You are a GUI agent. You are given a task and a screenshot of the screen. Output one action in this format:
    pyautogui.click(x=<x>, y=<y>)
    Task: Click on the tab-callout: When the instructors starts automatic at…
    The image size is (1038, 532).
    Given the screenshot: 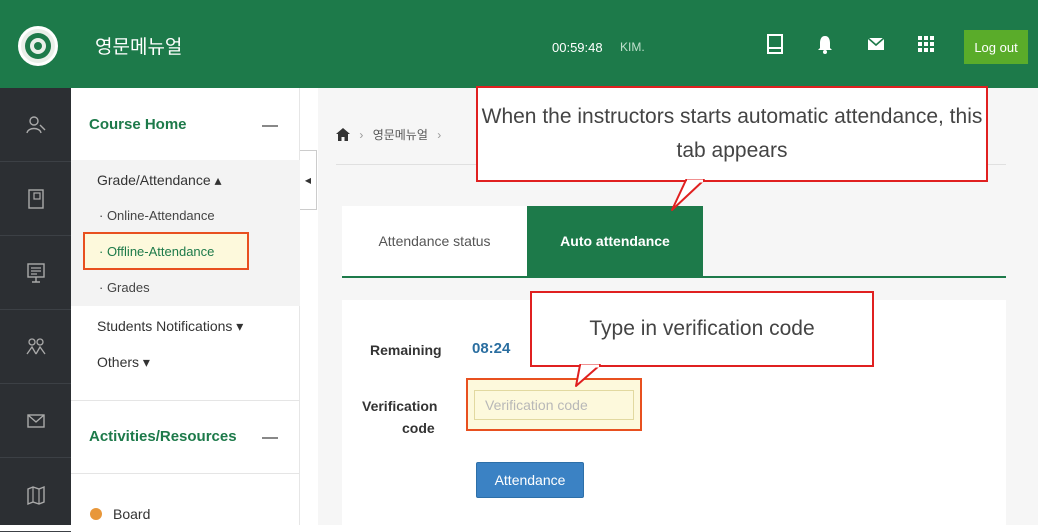 What is the action you would take?
    pyautogui.click(x=732, y=134)
    